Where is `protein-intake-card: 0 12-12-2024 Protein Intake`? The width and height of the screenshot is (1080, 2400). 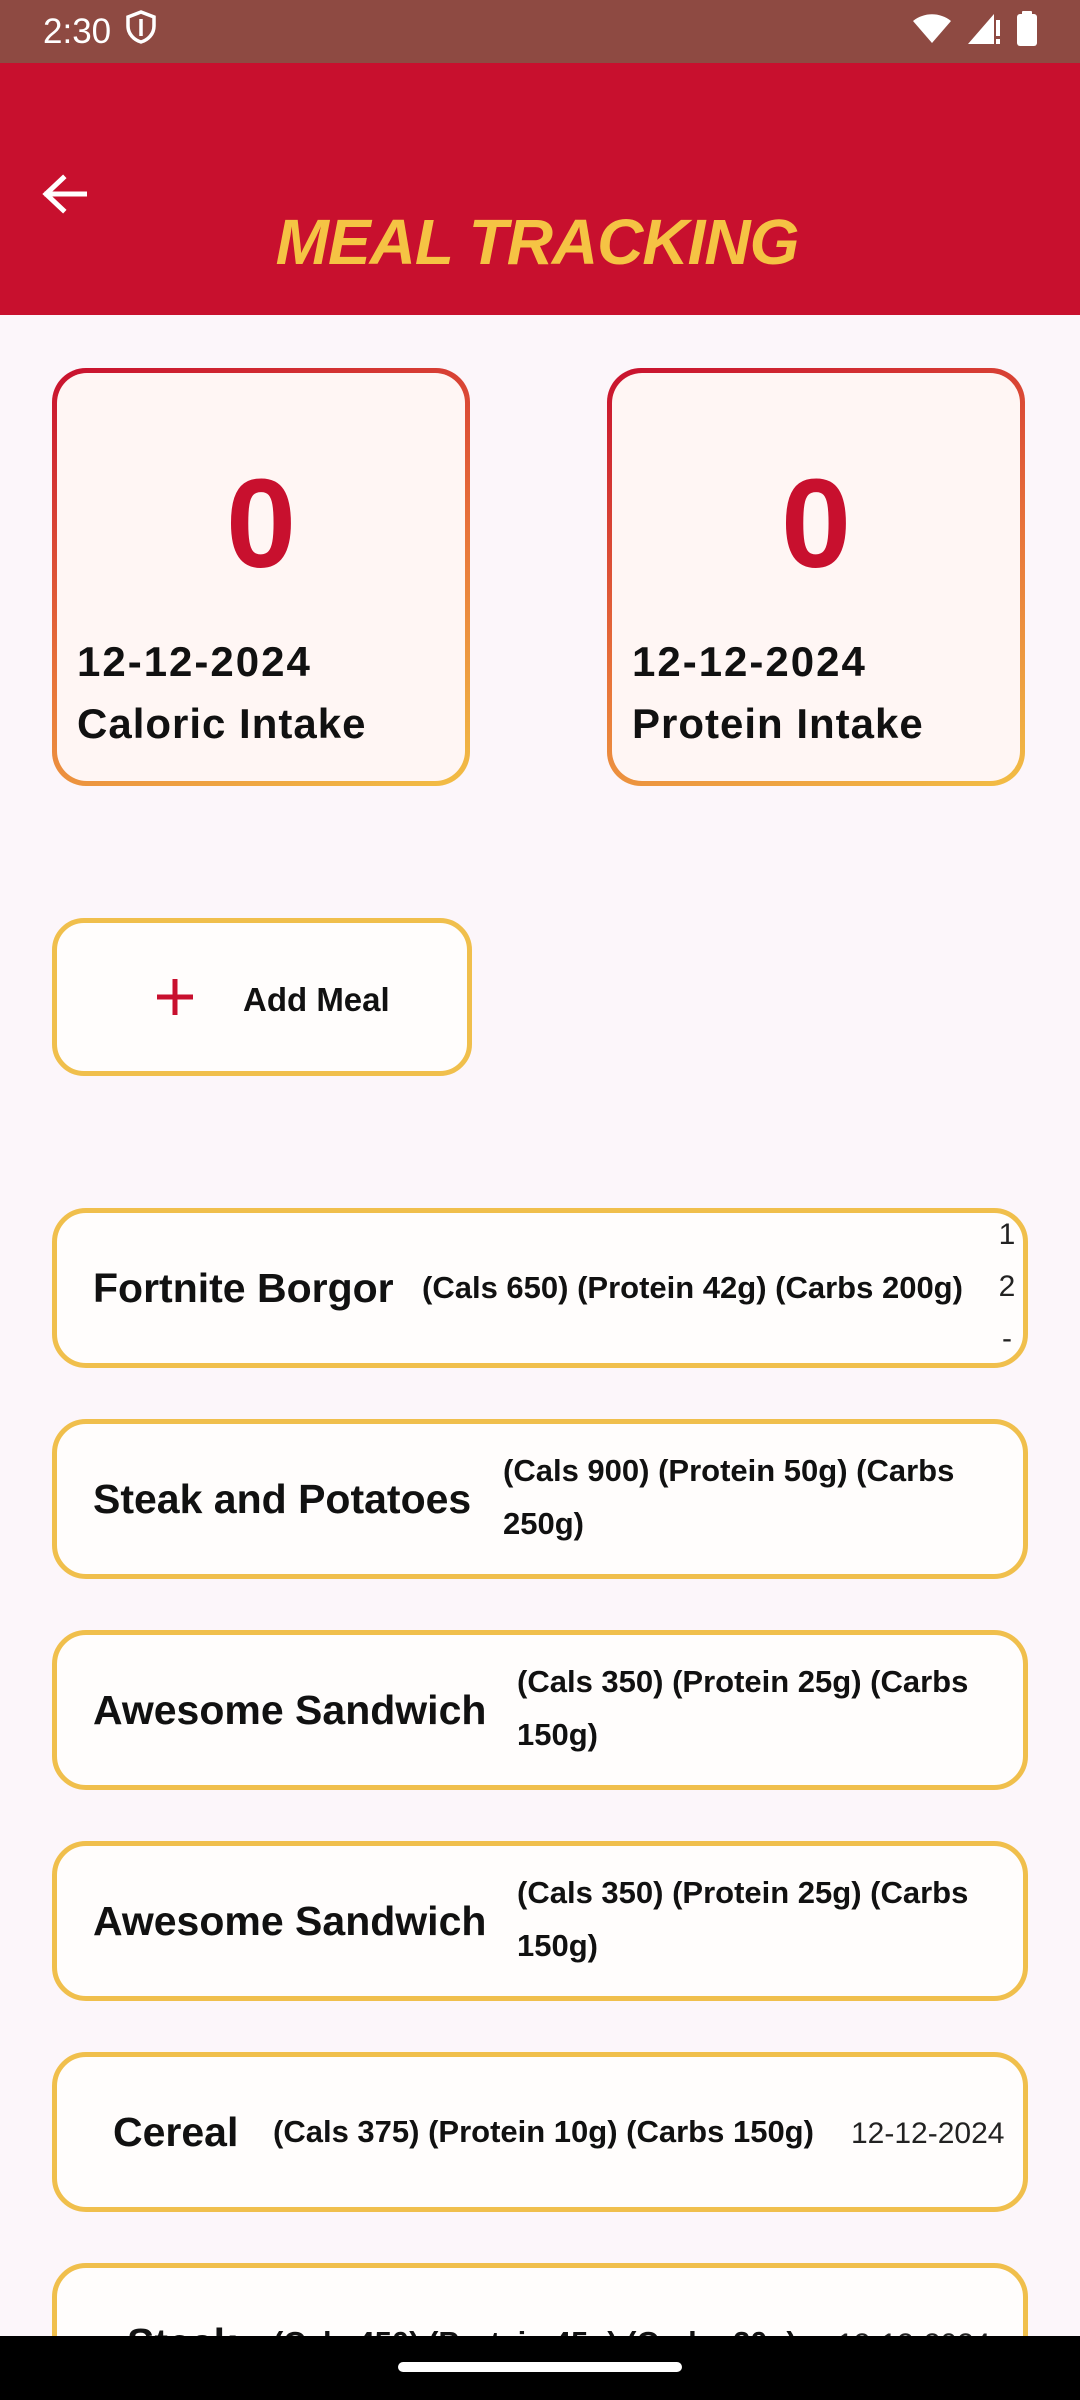 protein-intake-card: 0 12-12-2024 Protein Intake is located at coordinates (816, 577).